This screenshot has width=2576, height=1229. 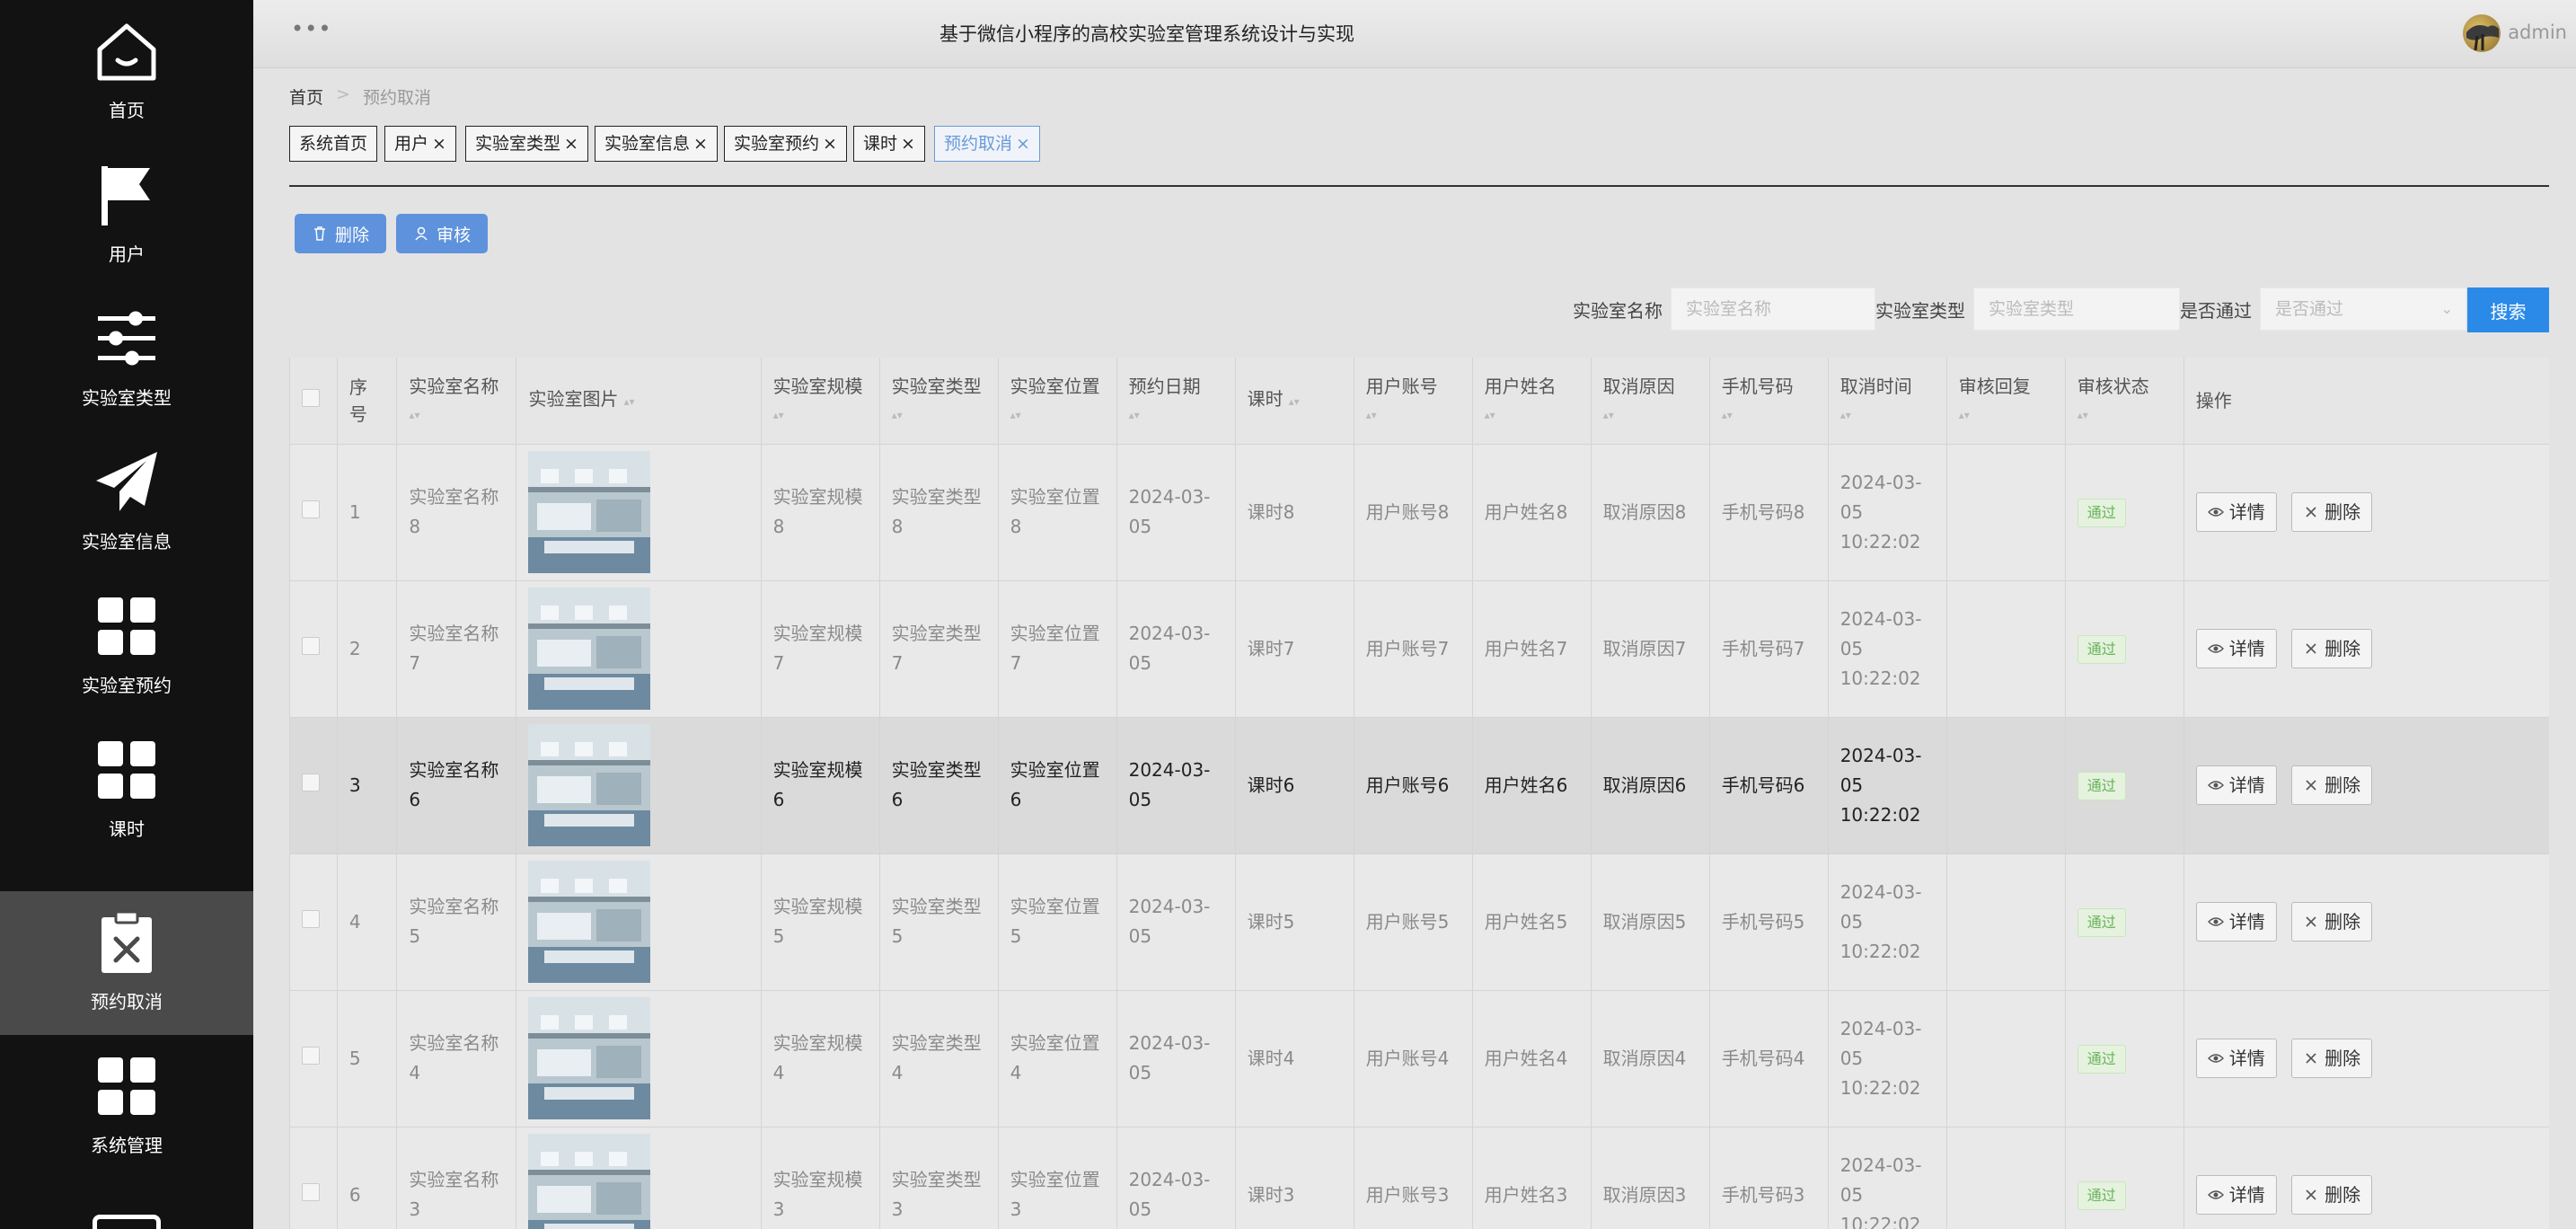 What do you see at coordinates (2482, 33) in the screenshot?
I see `avatar` at bounding box center [2482, 33].